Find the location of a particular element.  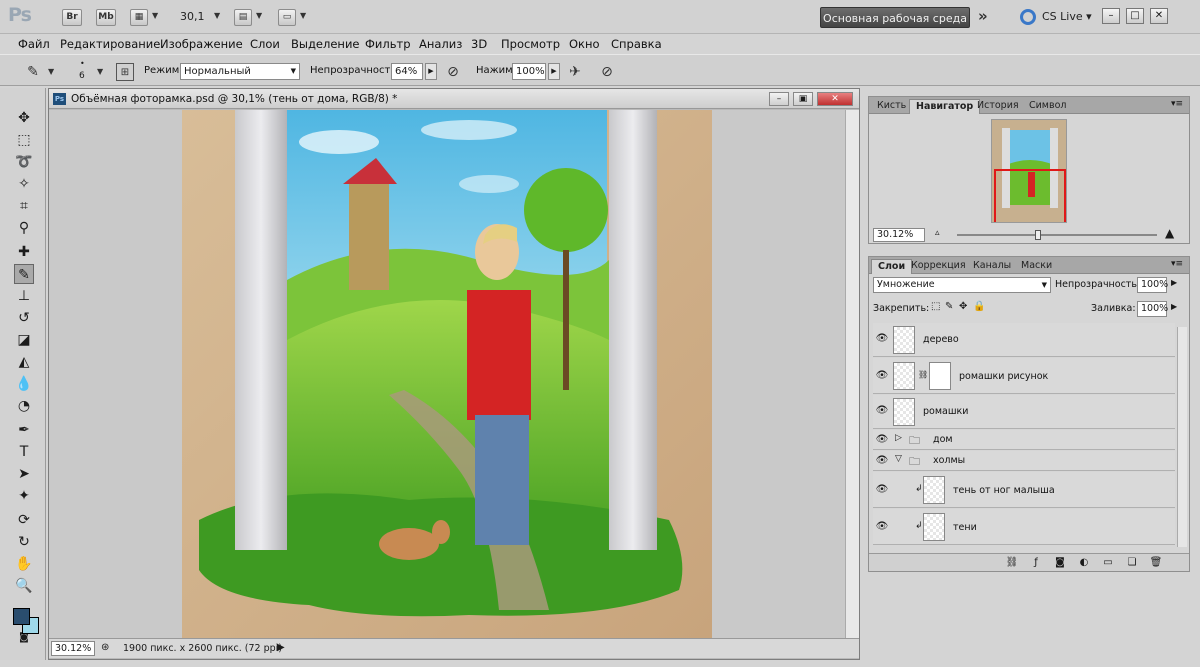

menu-select: Выделение is located at coordinates (325, 44).